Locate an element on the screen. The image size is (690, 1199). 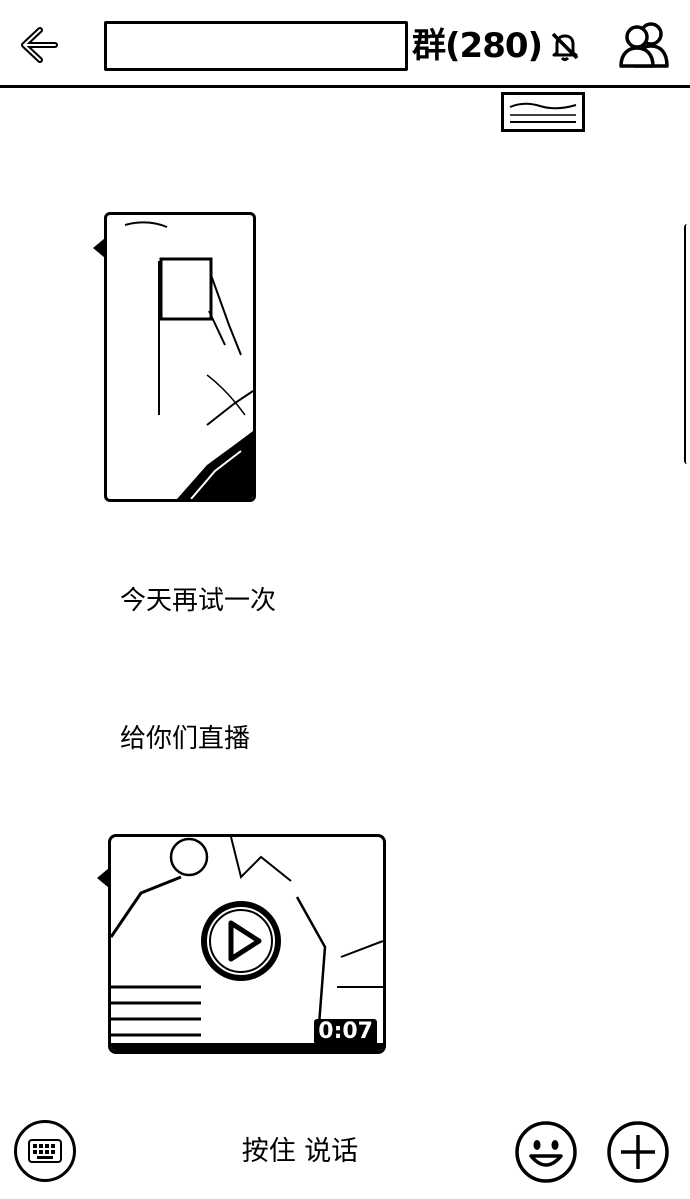
bell-off-icon is located at coordinates (565, 46).